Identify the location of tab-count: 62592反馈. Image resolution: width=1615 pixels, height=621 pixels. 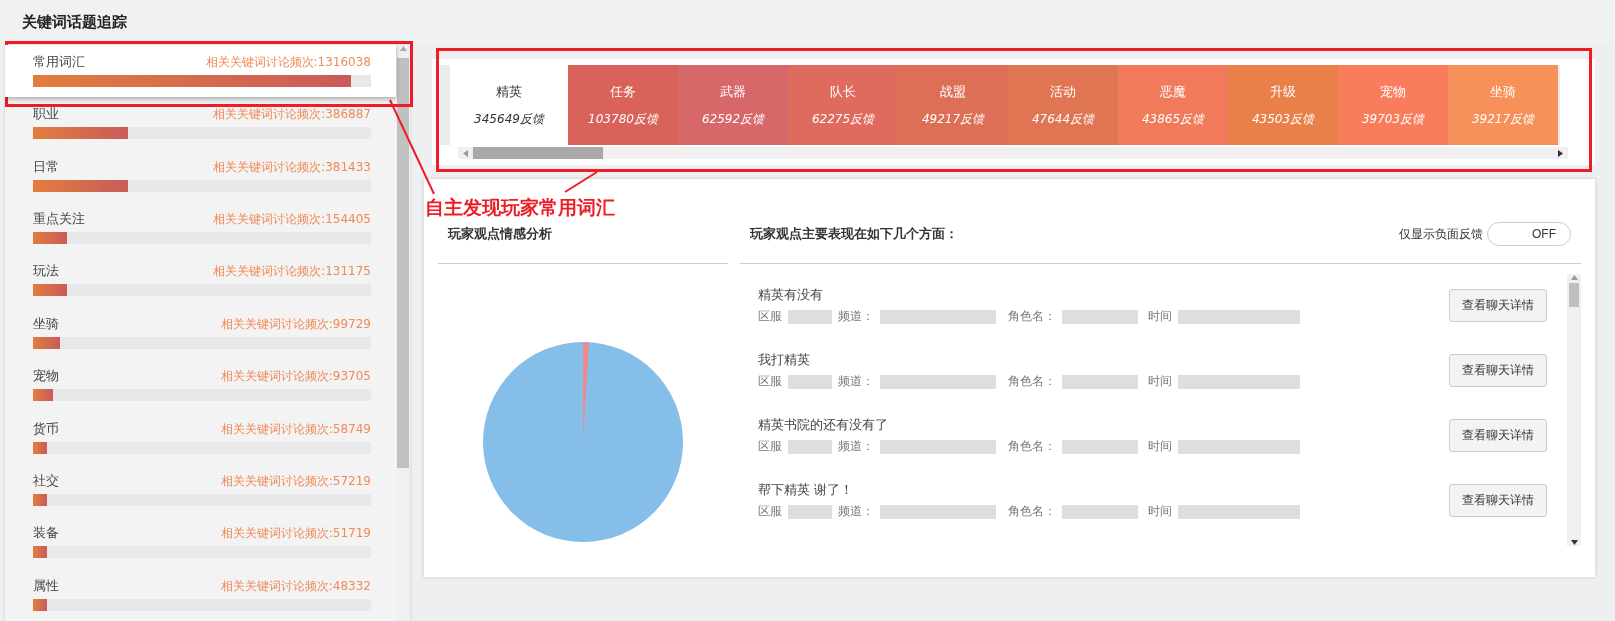
(733, 119).